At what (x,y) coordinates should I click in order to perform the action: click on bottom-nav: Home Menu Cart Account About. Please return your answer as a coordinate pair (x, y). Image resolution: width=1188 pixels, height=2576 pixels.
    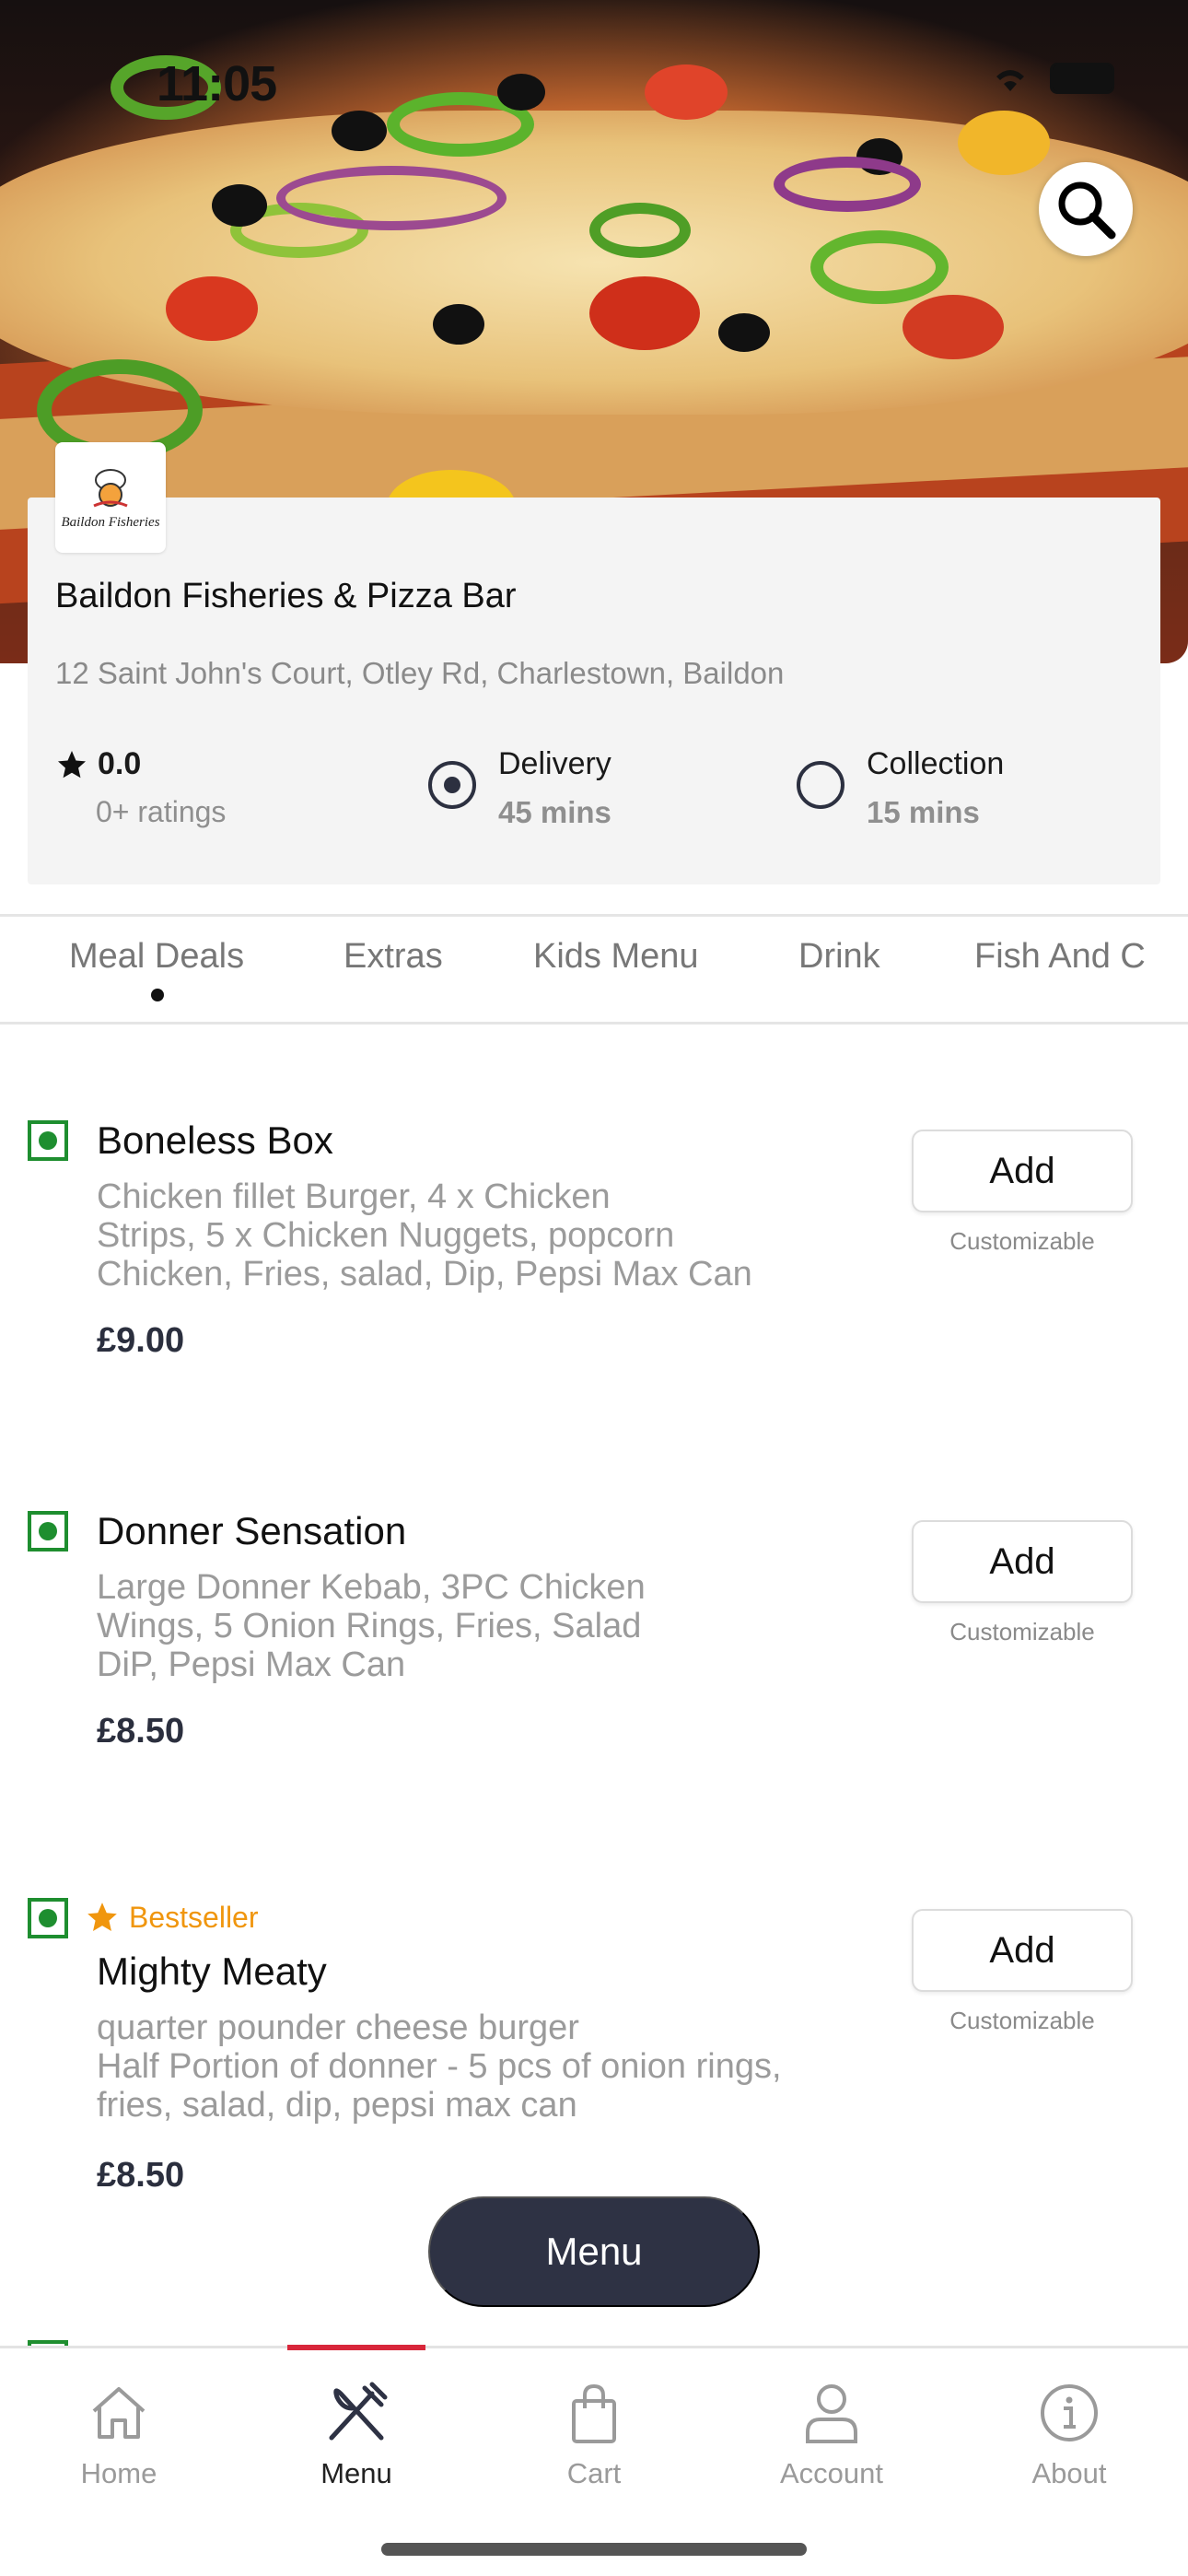
    Looking at the image, I should click on (594, 2460).